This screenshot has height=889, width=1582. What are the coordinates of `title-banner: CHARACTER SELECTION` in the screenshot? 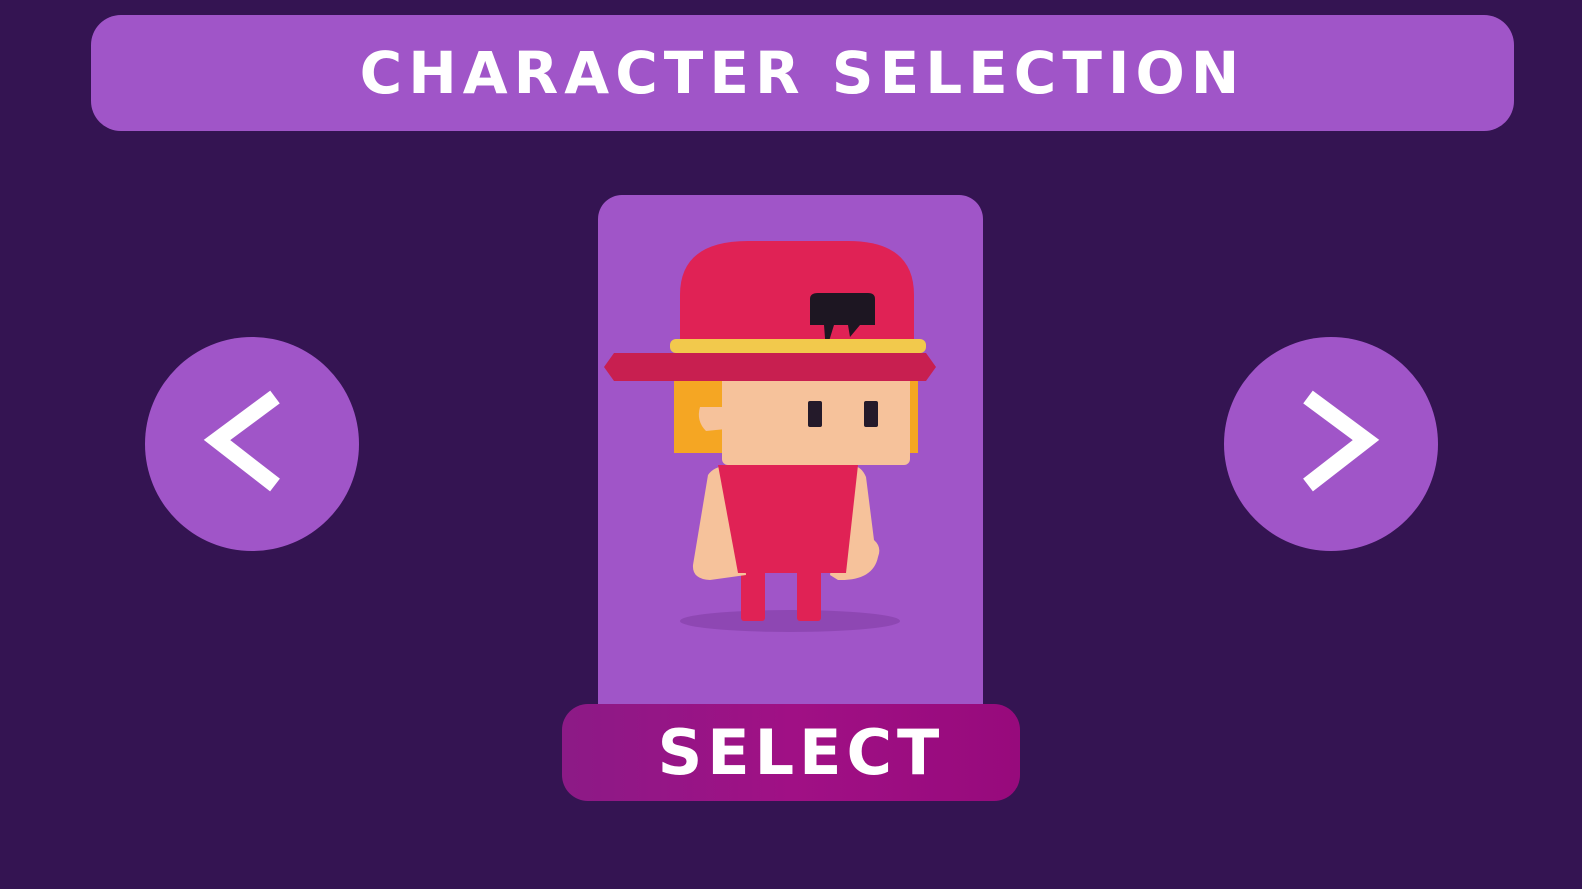 It's located at (802, 73).